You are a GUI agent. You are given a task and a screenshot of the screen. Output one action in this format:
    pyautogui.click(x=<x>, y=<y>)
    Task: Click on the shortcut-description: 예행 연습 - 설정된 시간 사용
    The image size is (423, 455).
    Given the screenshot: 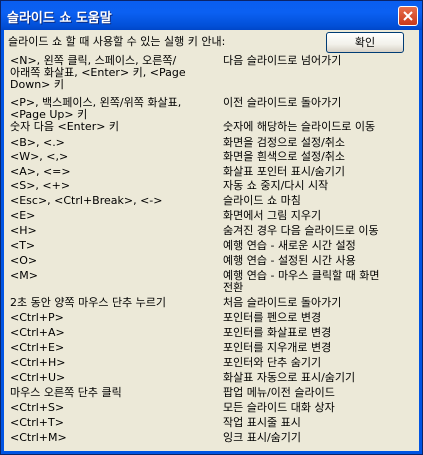 What is the action you would take?
    pyautogui.click(x=289, y=260)
    